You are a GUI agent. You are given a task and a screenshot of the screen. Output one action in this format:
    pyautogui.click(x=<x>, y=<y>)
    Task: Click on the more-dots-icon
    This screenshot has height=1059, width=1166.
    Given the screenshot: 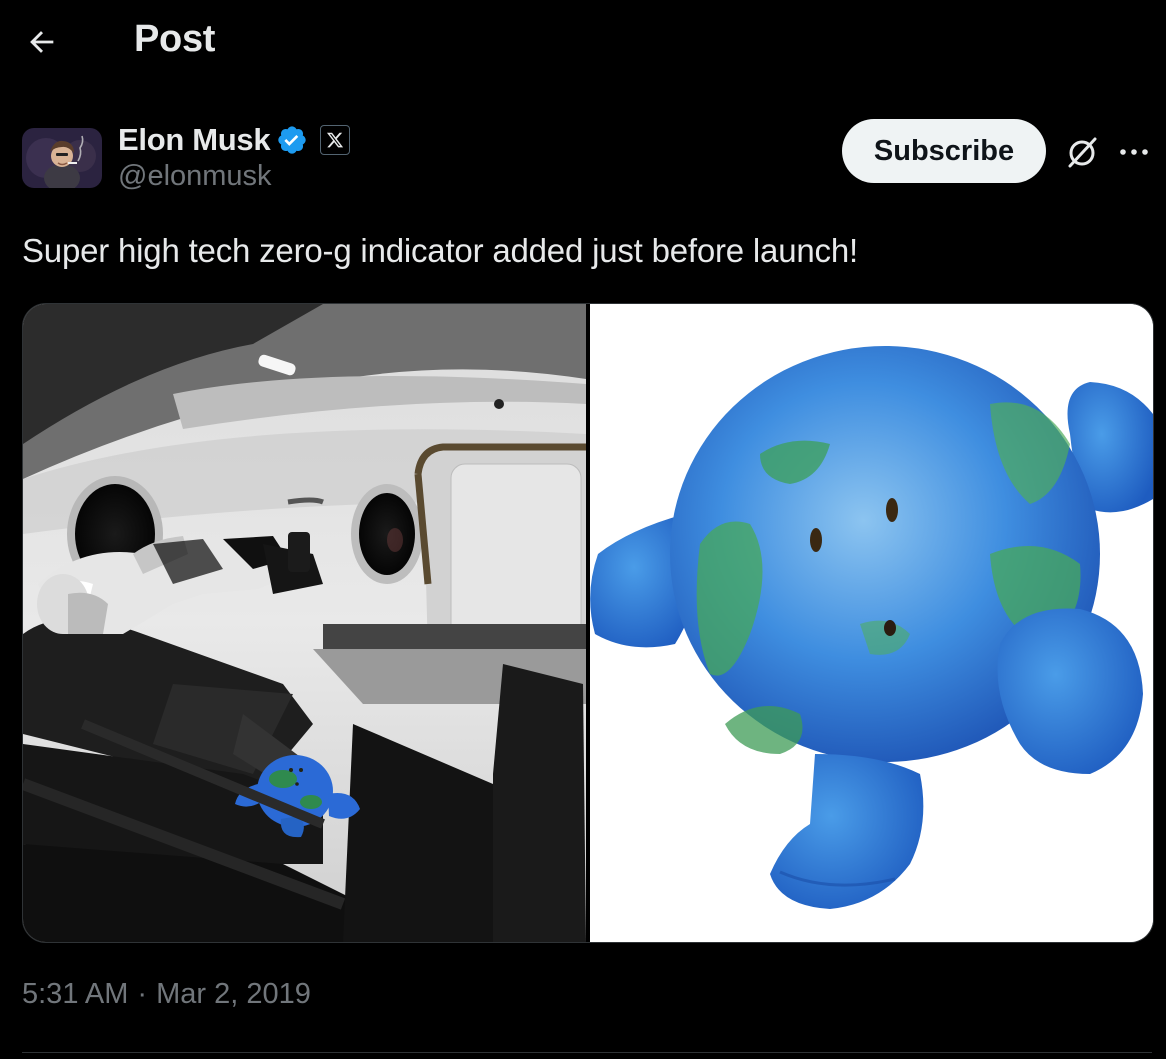 What is the action you would take?
    pyautogui.click(x=1134, y=152)
    